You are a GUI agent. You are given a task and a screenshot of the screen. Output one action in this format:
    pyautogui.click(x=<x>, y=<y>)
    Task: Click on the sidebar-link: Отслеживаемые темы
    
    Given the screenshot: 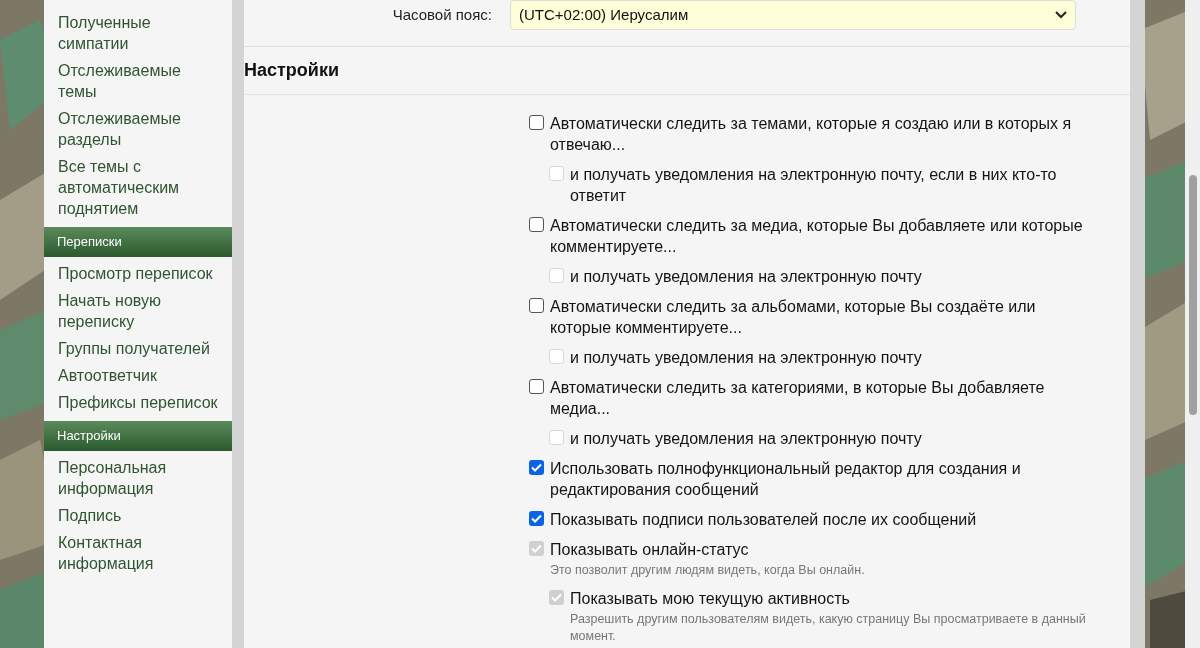 What is the action you would take?
    pyautogui.click(x=138, y=81)
    